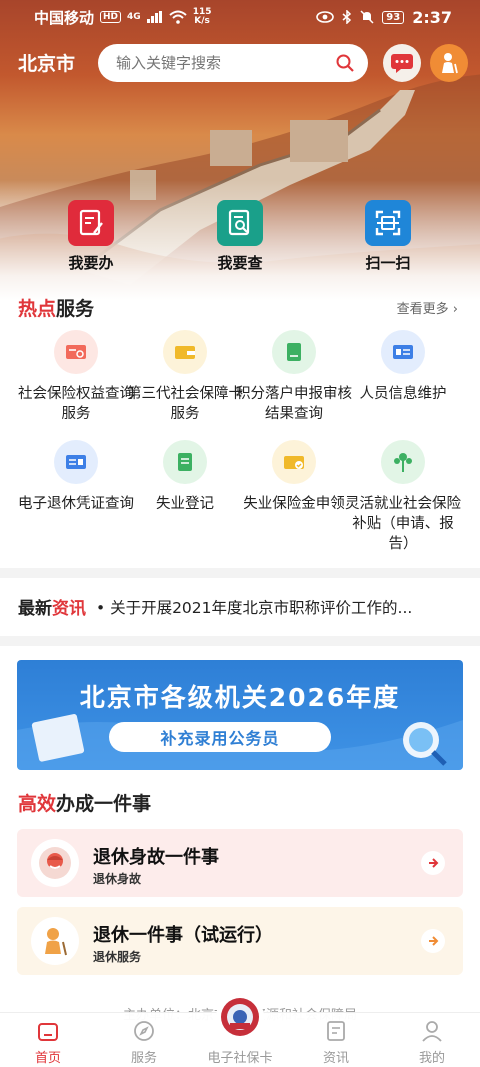 This screenshot has width=480, height=1067. I want to click on quick-action-scan: 扫一扫, so click(388, 236).